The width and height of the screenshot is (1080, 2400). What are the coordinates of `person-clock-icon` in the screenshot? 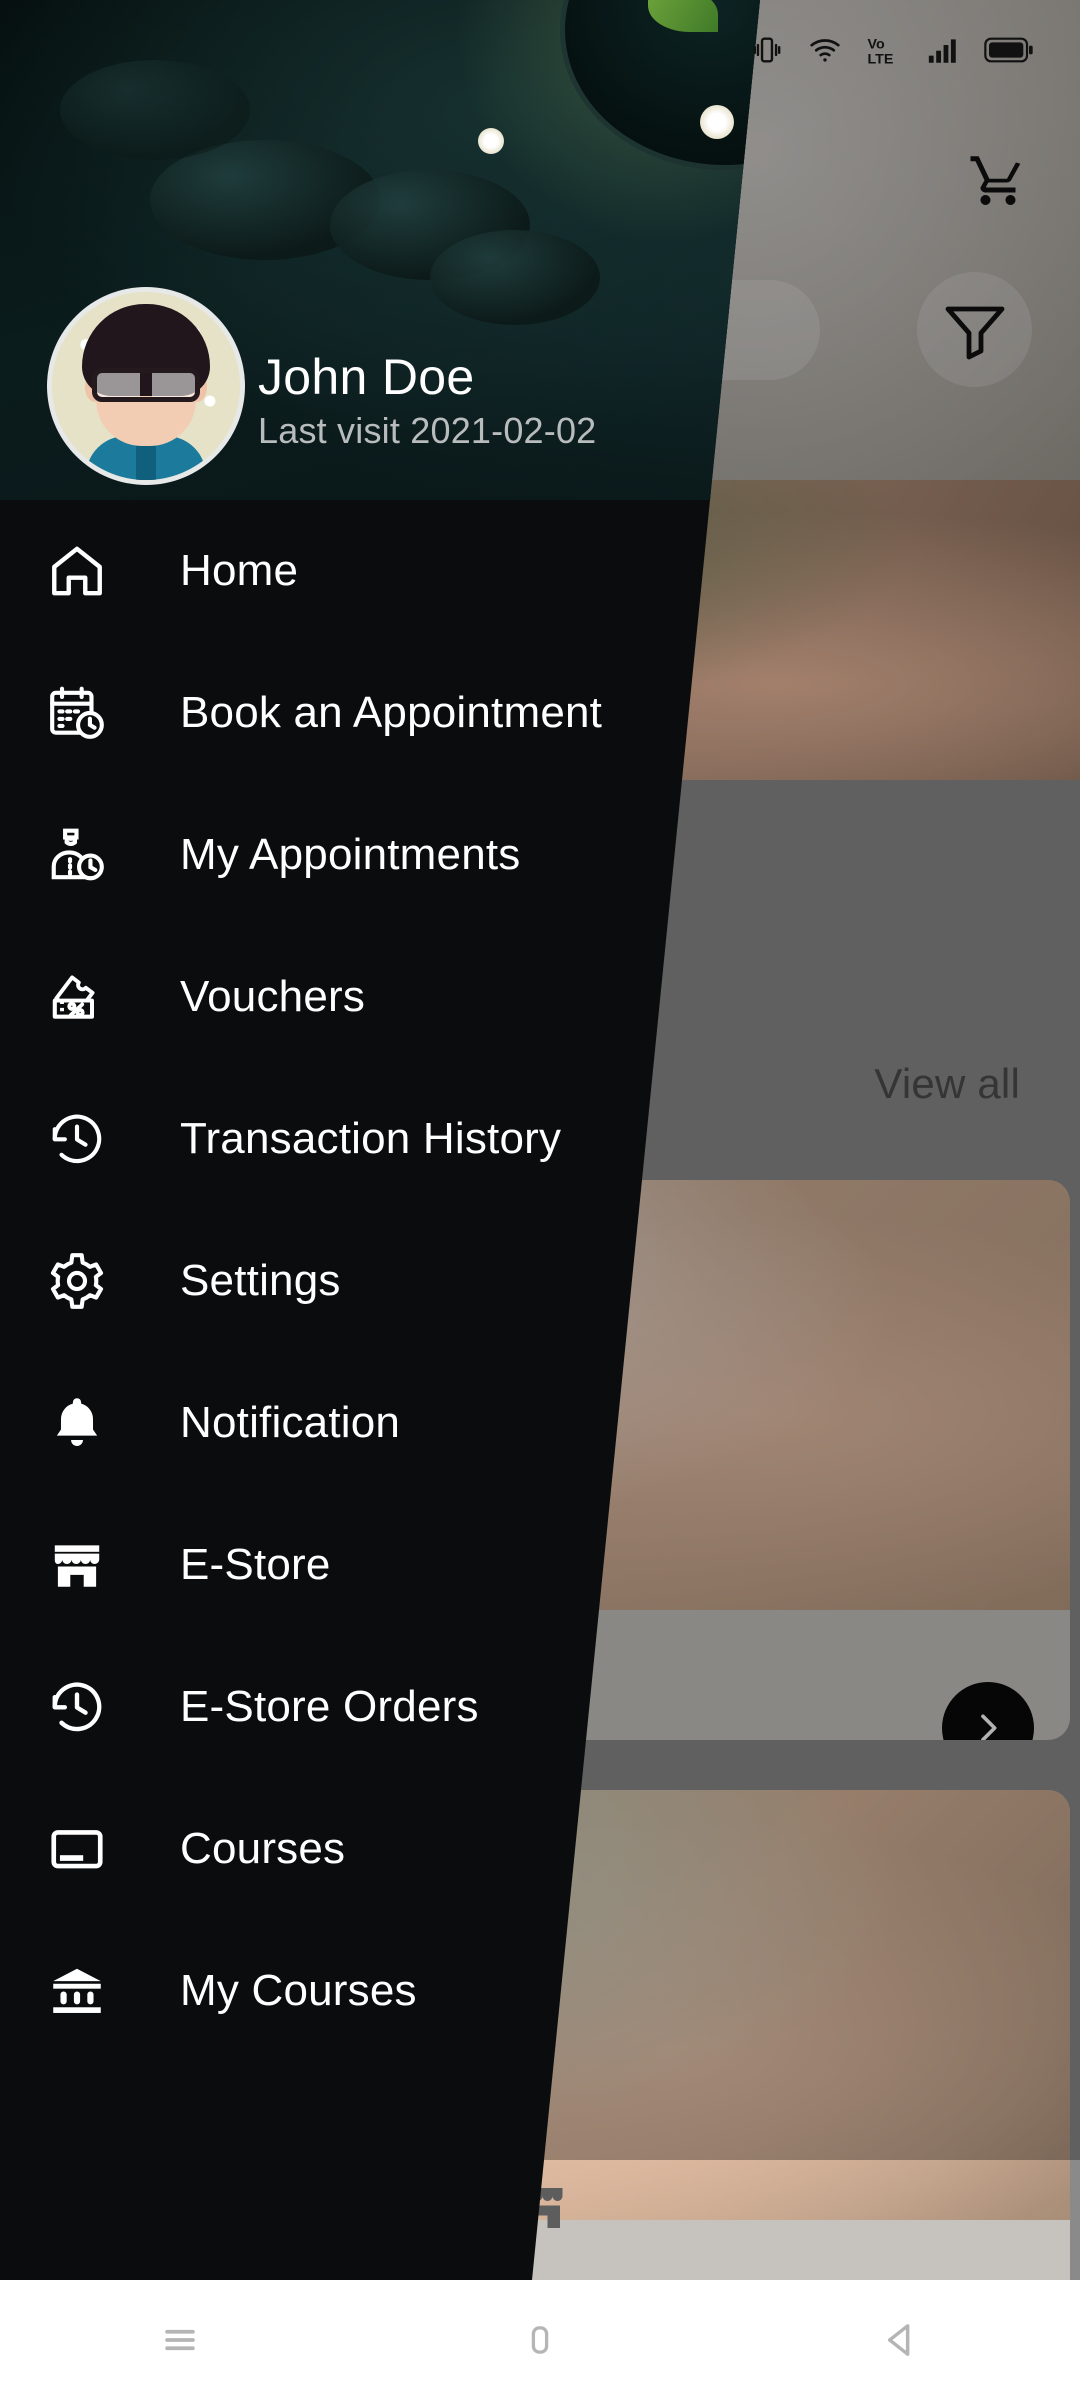 It's located at (77, 855).